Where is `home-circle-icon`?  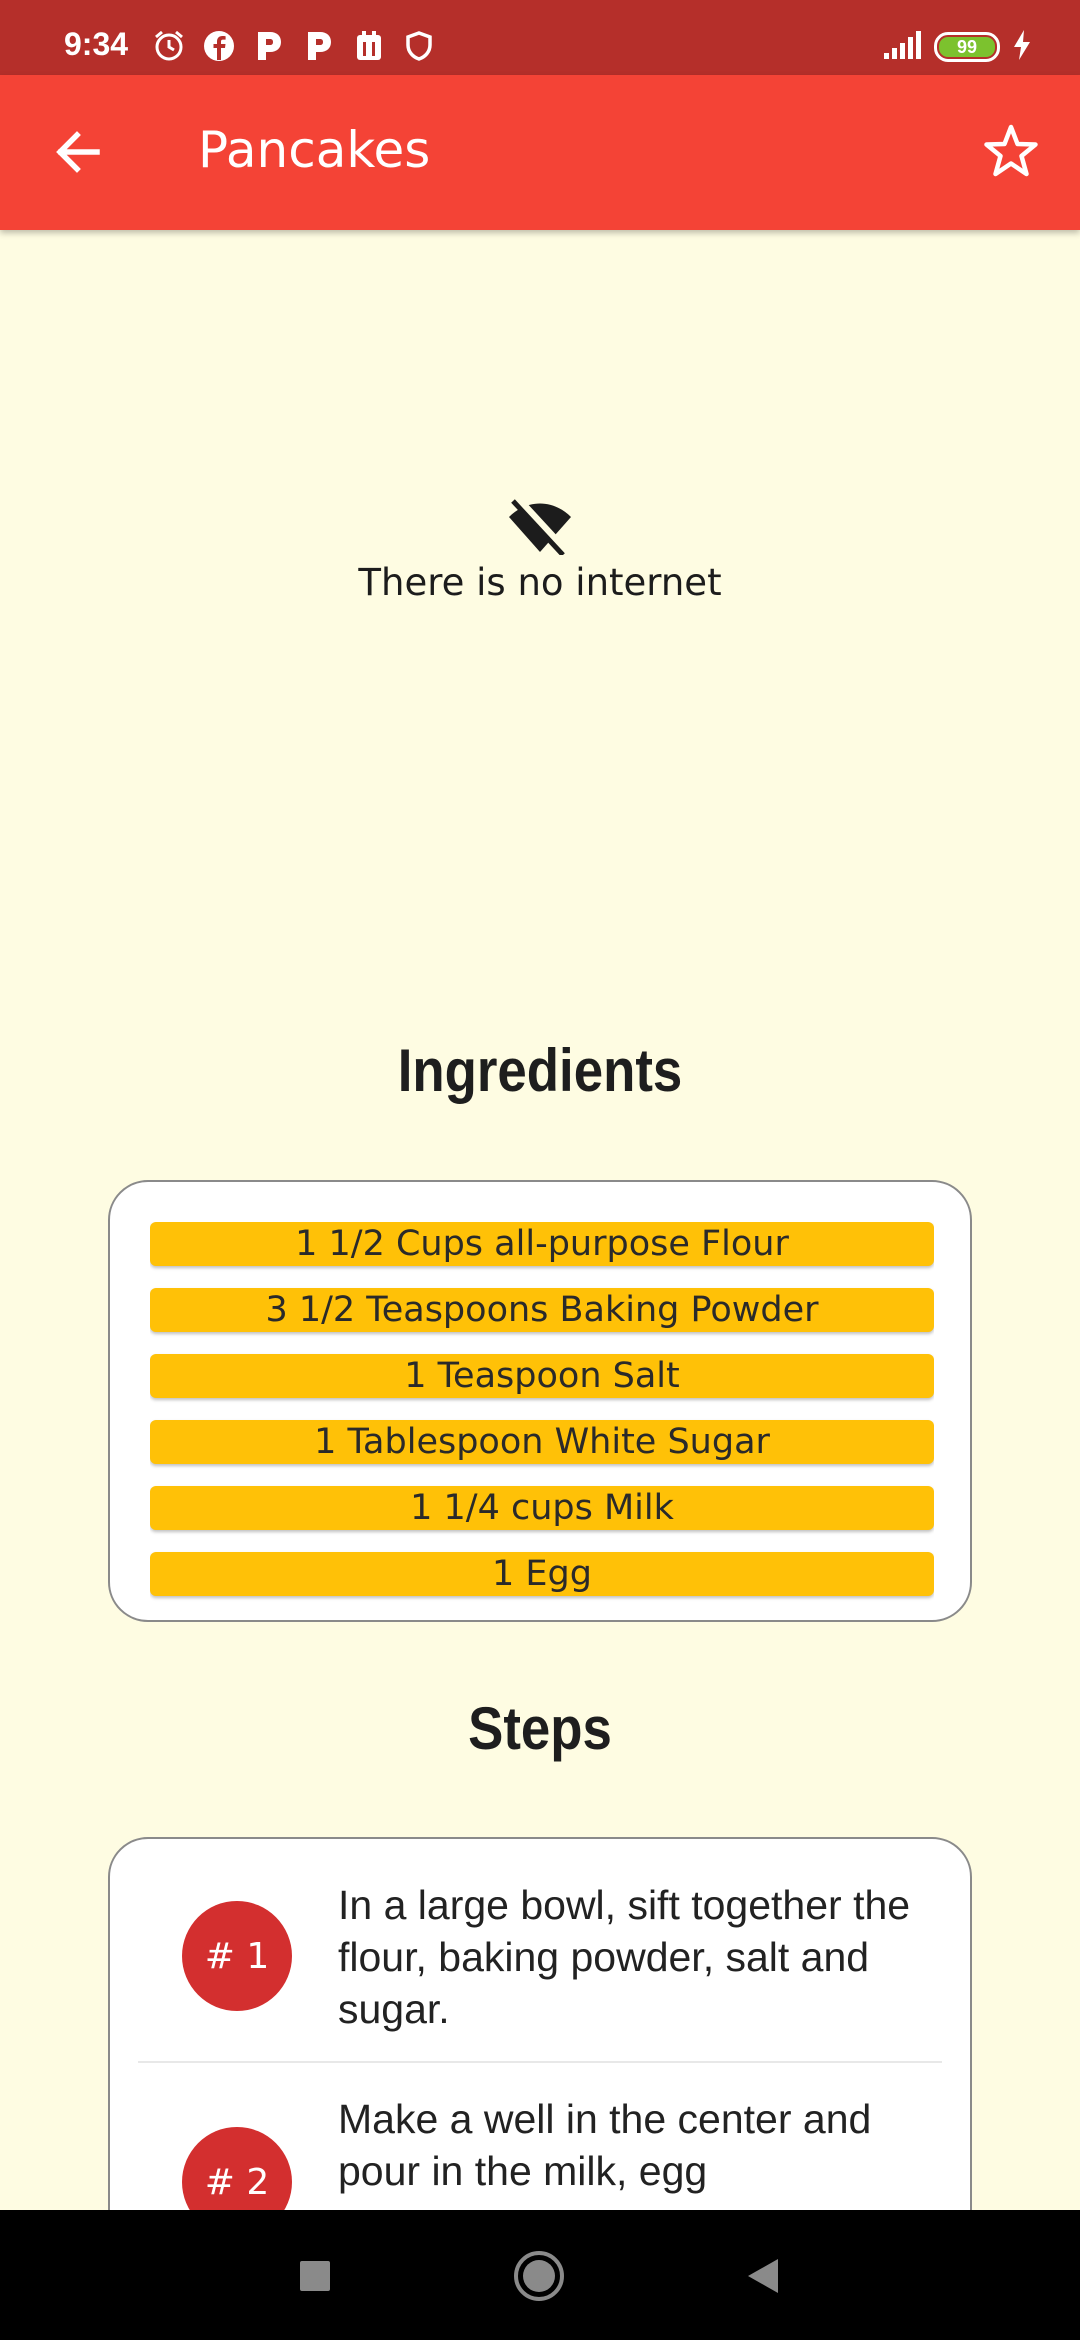
home-circle-icon is located at coordinates (539, 2276).